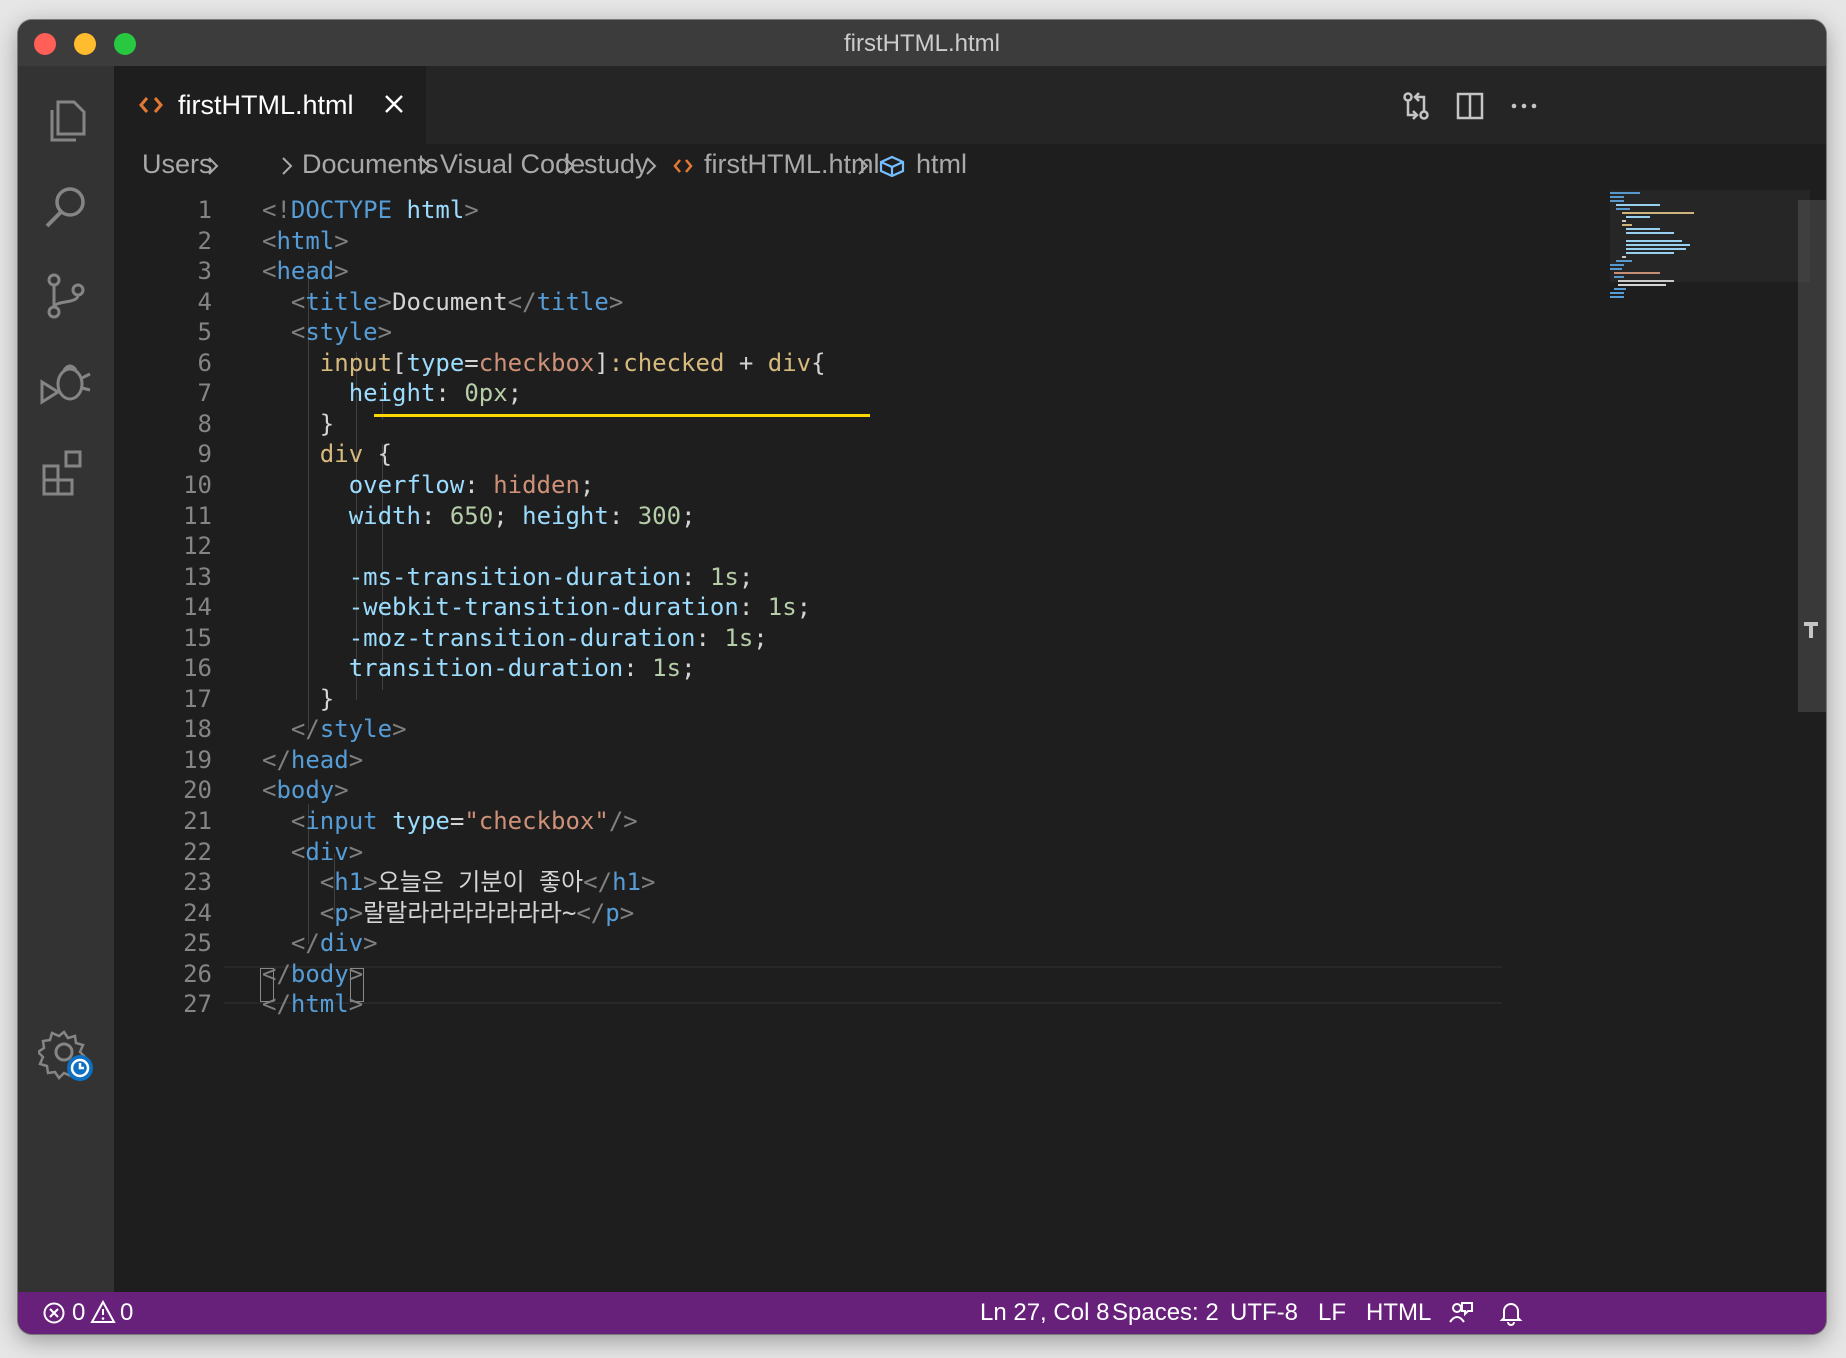 This screenshot has width=1846, height=1358. I want to click on error-icon, so click(54, 1313).